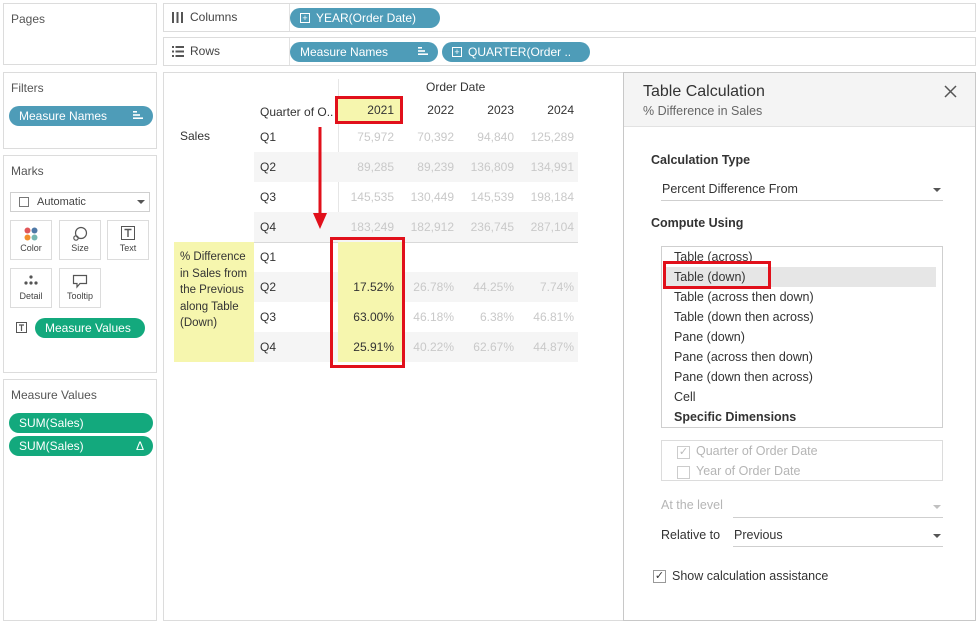  I want to click on dialog-title: Table Calculation, so click(704, 91).